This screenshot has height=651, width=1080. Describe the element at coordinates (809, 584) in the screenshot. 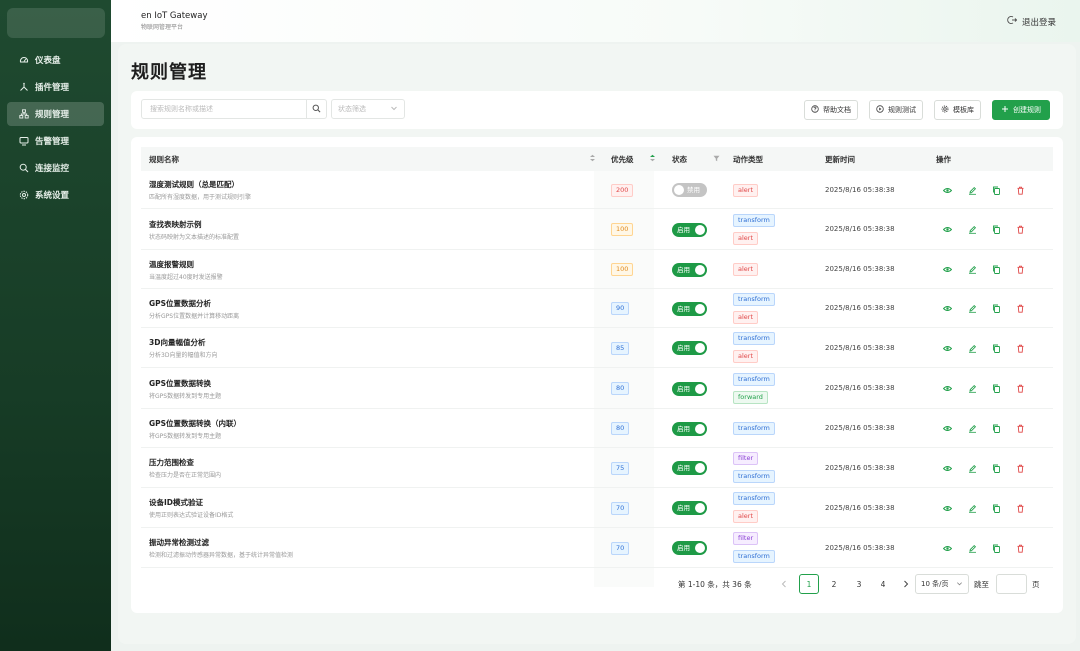

I see `page-button-1: 1` at that location.